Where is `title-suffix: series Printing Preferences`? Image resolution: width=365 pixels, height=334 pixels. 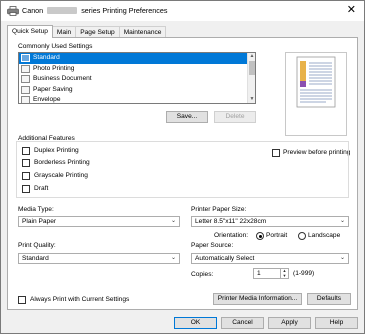 title-suffix: series Printing Preferences is located at coordinates (124, 10).